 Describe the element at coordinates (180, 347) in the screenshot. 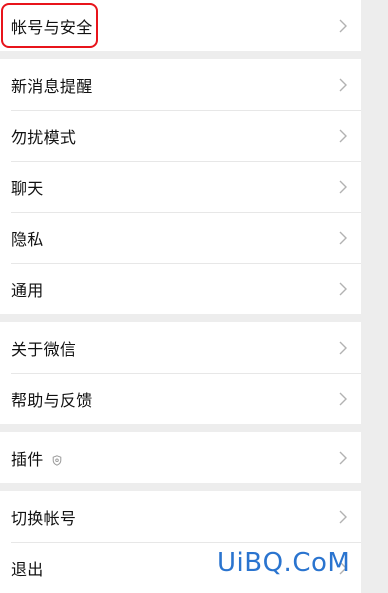

I see `settings-item-about-wechat: 关于微信` at that location.